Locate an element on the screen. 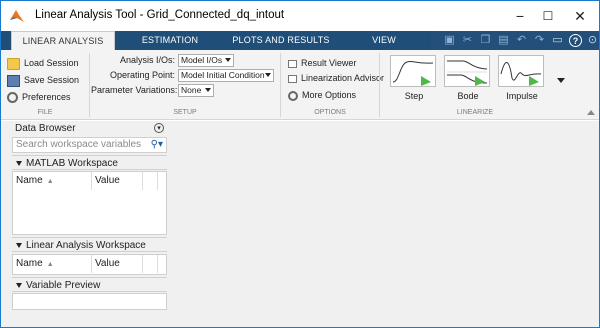 This screenshot has height=328, width=600. quick-access-toolbar: ▣ ✂ ❐ ▤ ↶ ↷ ▭ ? ⊙ is located at coordinates (515, 40).